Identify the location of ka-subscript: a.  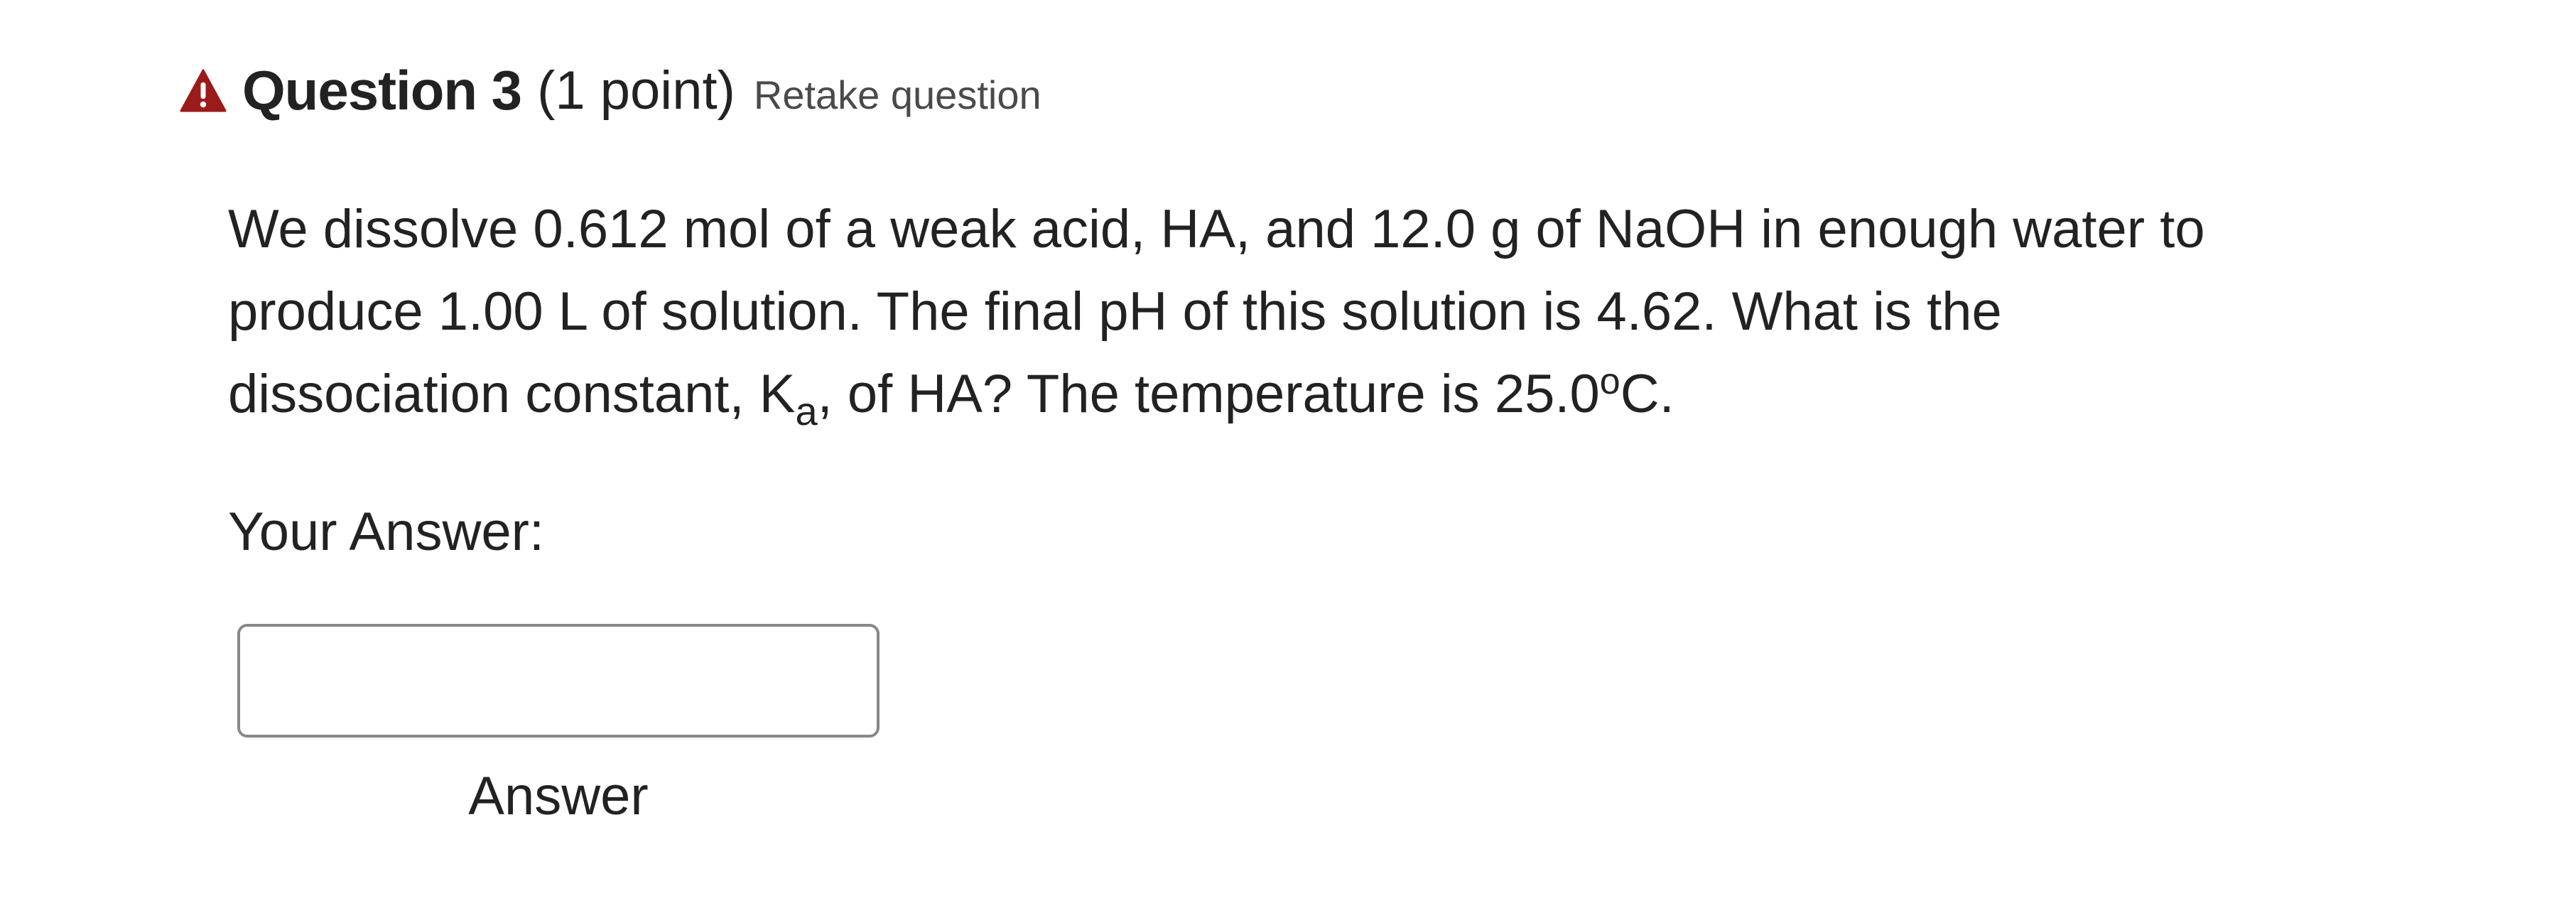
(806, 411).